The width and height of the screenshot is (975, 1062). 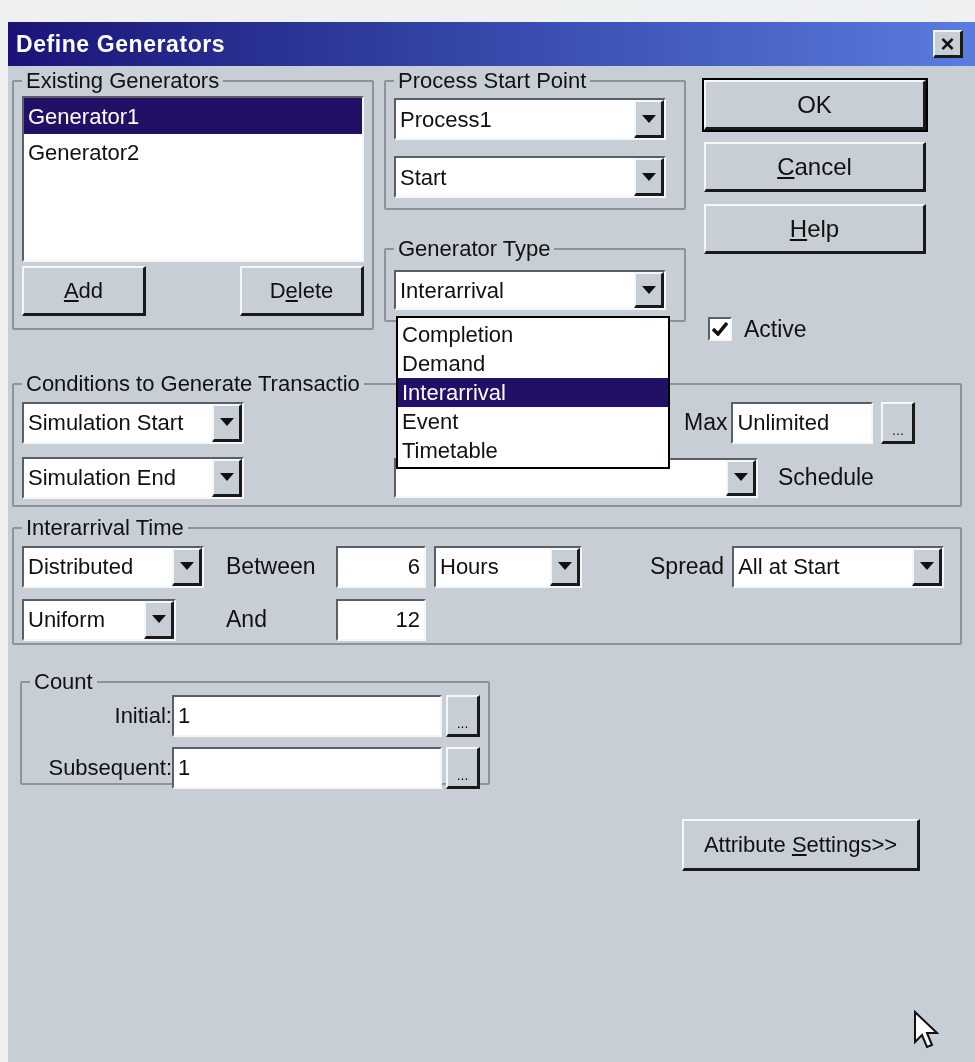 I want to click on attribute-settings-button: Attribute Settings>>, so click(x=801, y=844).